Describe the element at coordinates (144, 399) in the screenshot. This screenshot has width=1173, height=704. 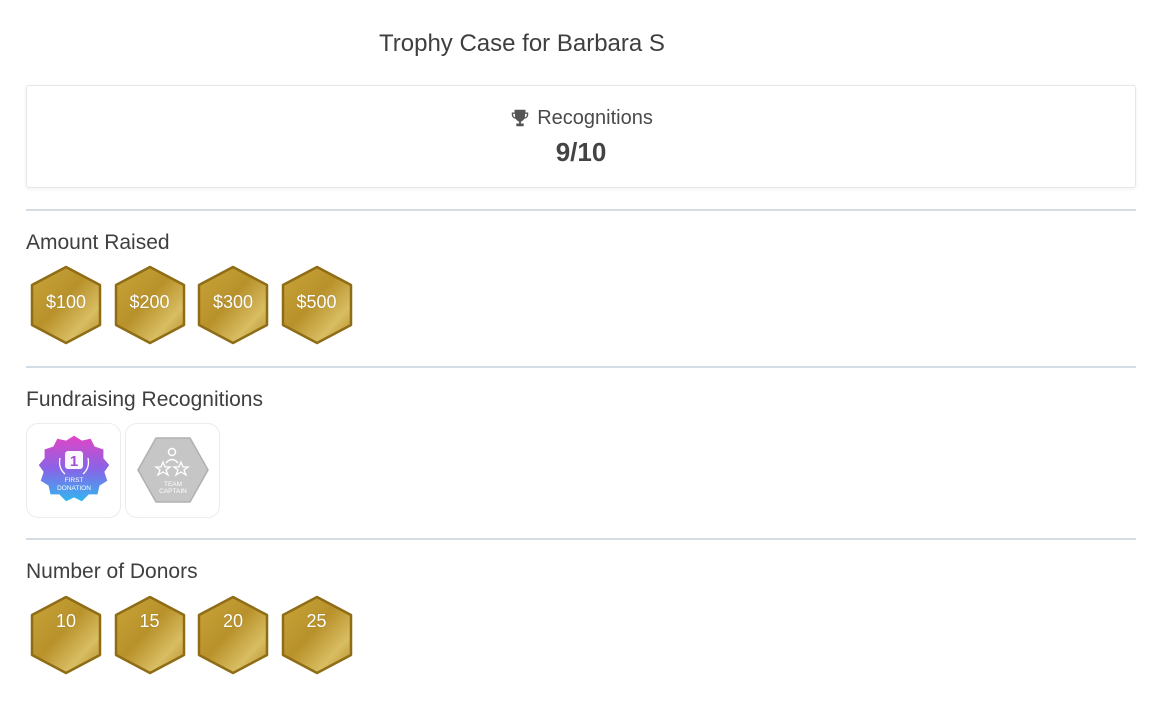
I see `fundraising-recognitions-title: Fundraising Recognitions` at that location.